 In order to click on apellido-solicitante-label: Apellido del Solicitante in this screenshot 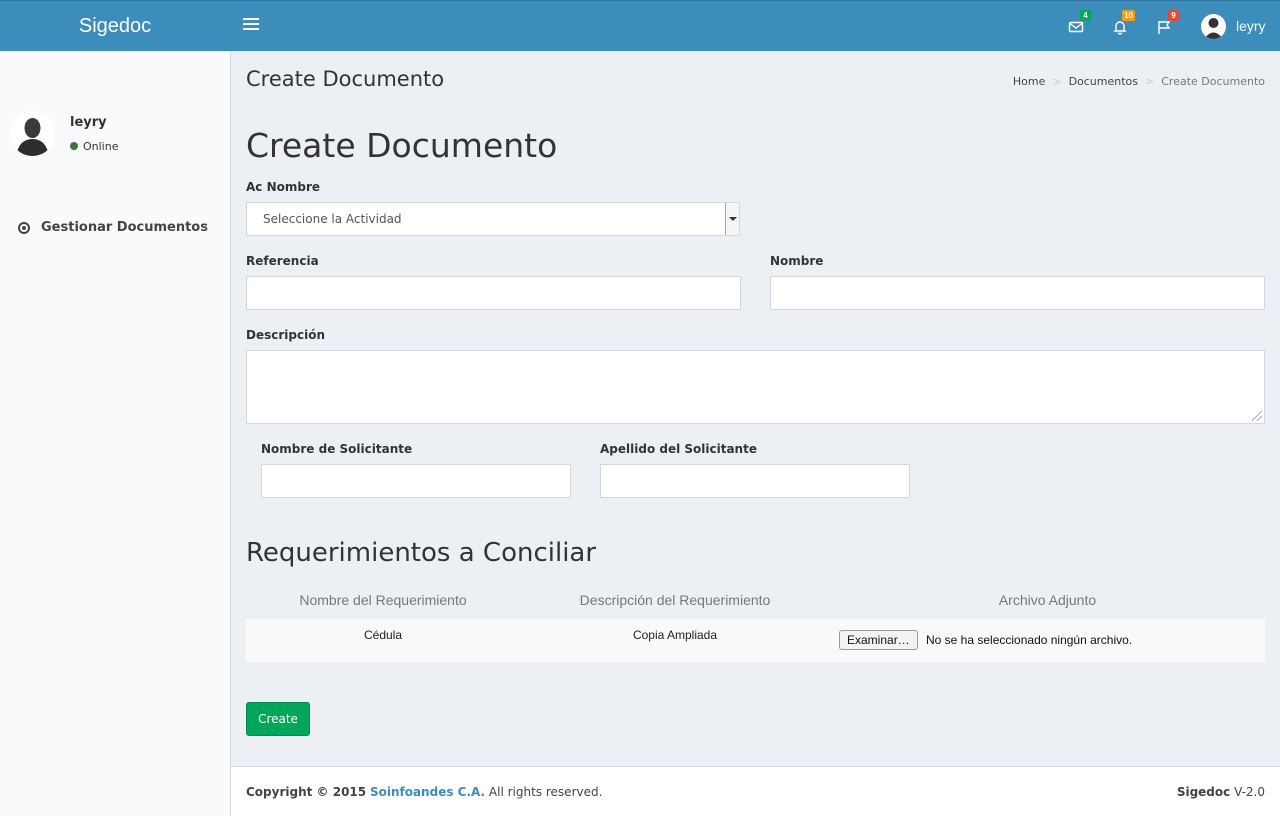, I will do `click(678, 449)`.